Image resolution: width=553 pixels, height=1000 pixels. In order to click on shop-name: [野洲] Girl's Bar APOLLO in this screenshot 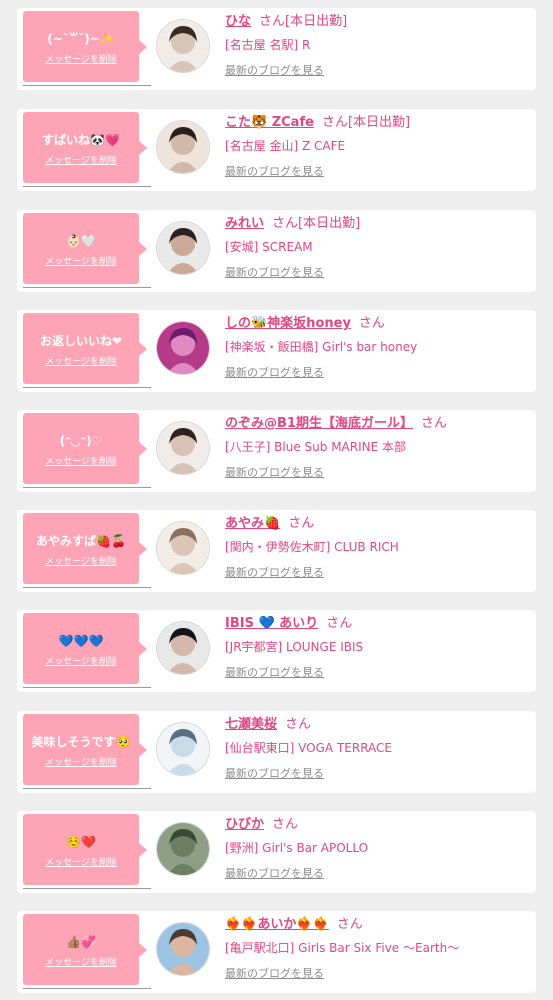, I will do `click(297, 848)`.